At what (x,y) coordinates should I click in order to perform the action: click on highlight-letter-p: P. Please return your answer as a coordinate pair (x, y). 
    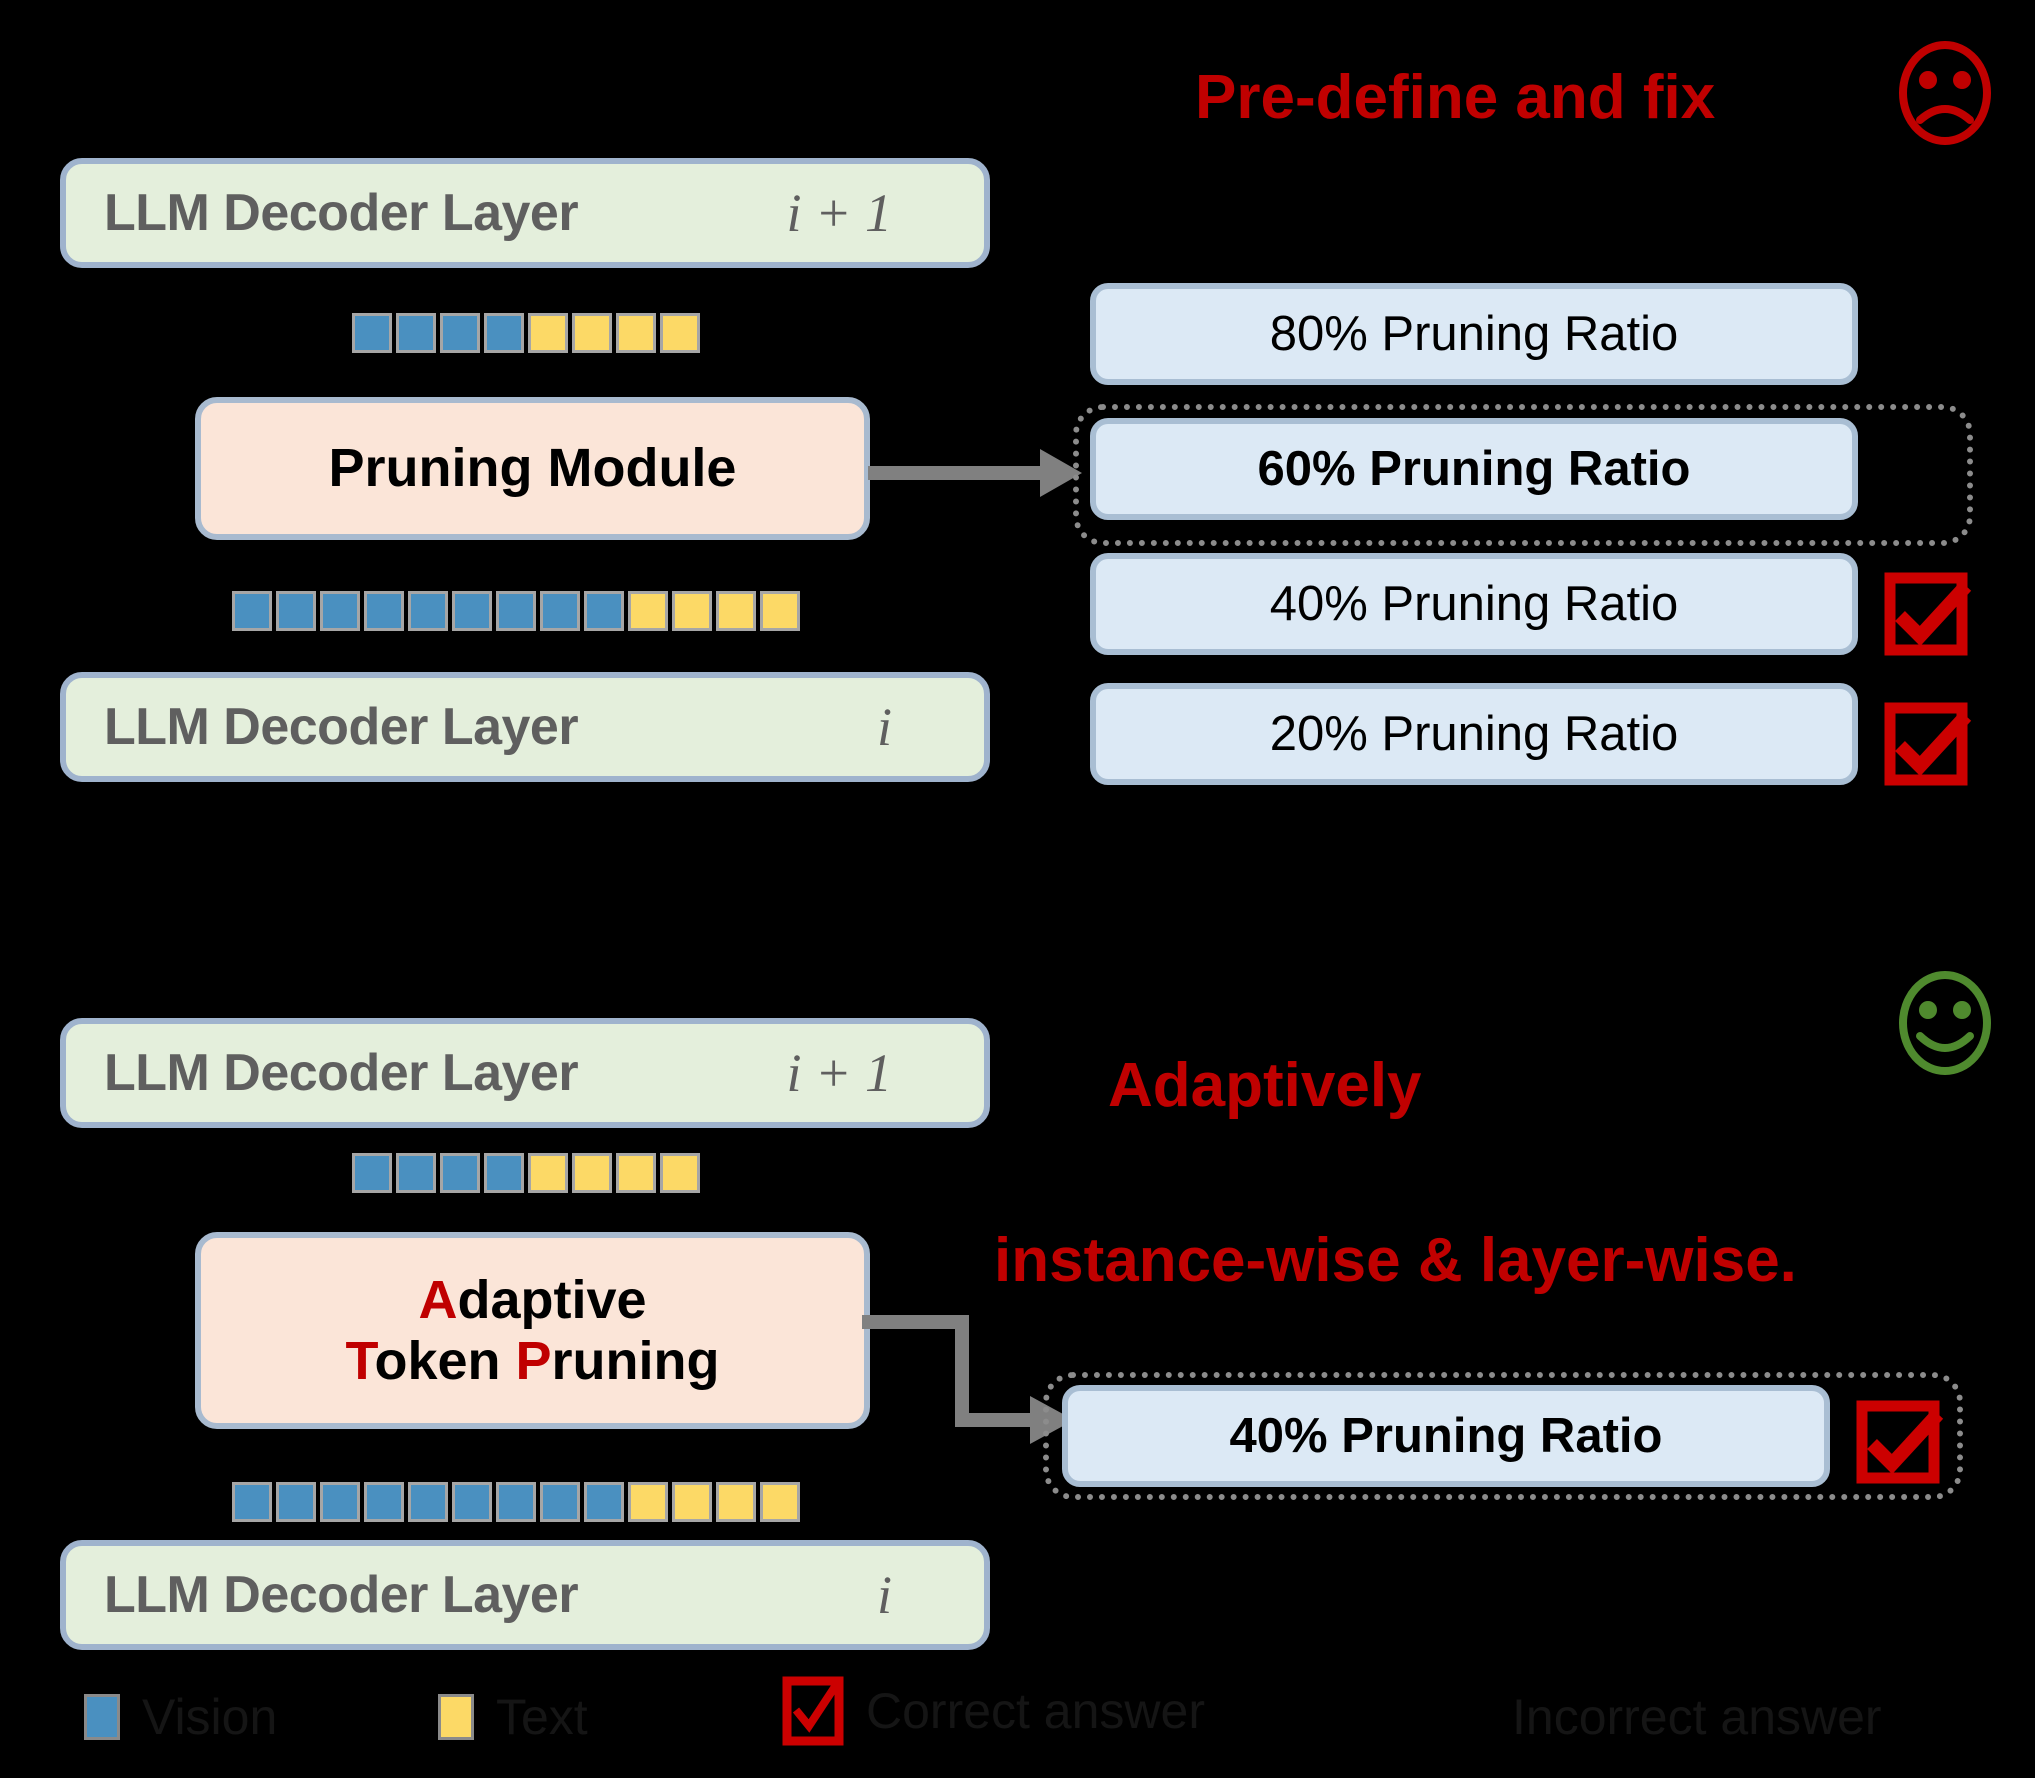
    Looking at the image, I should click on (533, 1360).